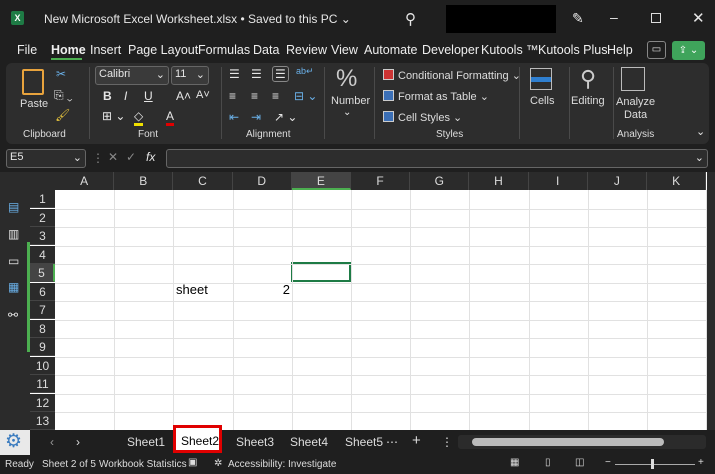  What do you see at coordinates (146, 442) in the screenshot?
I see `sheet-tab-sheet1: Sheet1` at bounding box center [146, 442].